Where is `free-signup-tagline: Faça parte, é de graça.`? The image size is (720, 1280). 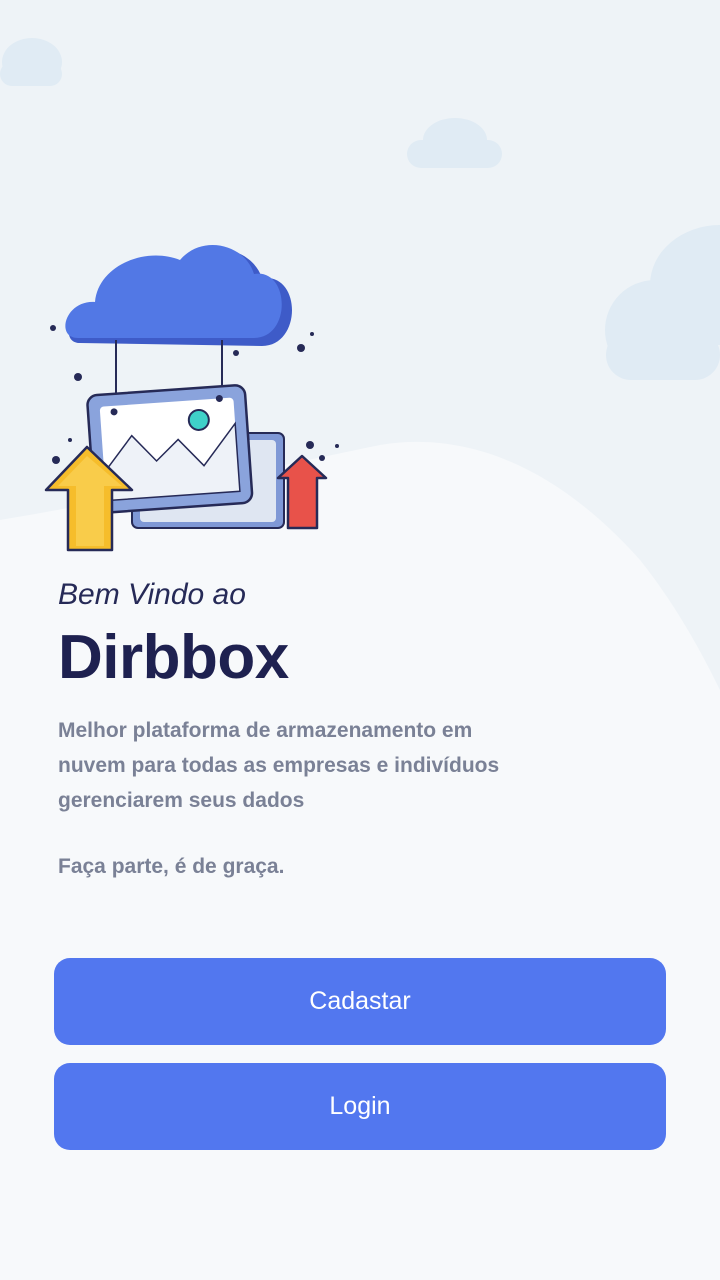 free-signup-tagline: Faça parte, é de graça. is located at coordinates (171, 866).